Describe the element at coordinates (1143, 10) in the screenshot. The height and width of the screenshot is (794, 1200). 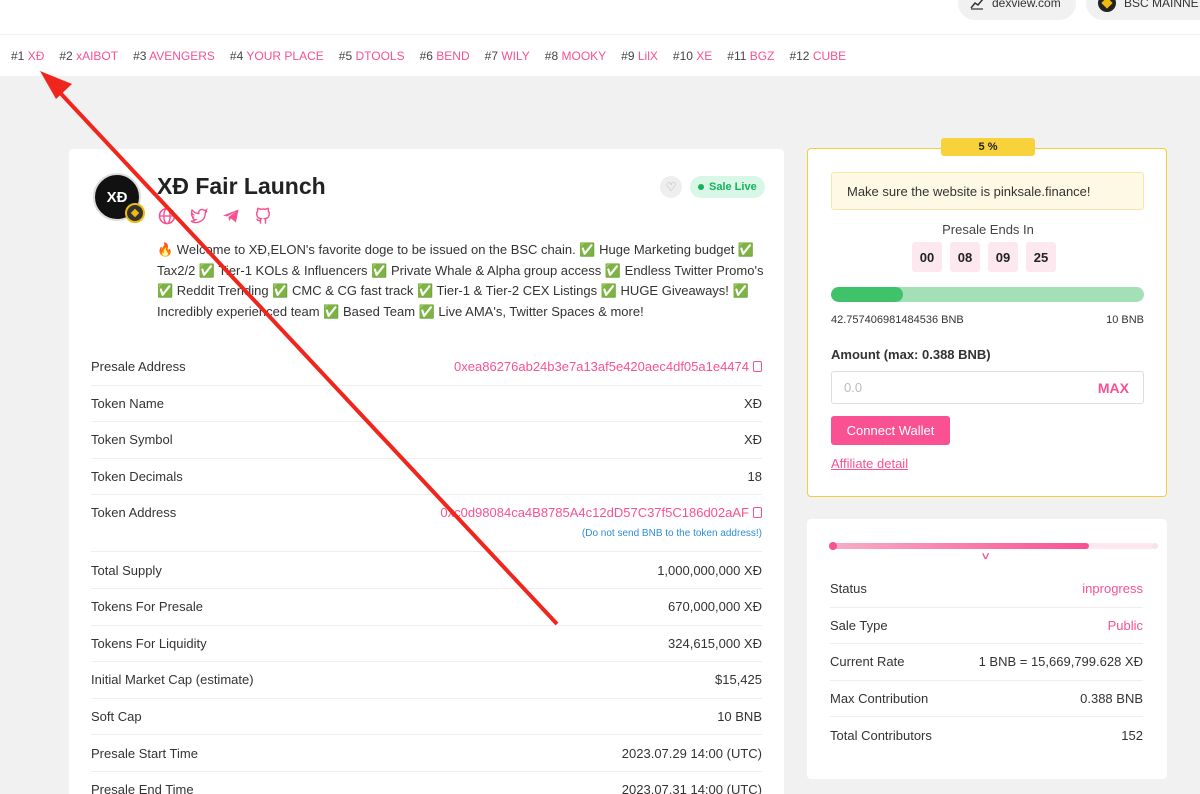
I see `network-selector: BSC MAINNE` at that location.